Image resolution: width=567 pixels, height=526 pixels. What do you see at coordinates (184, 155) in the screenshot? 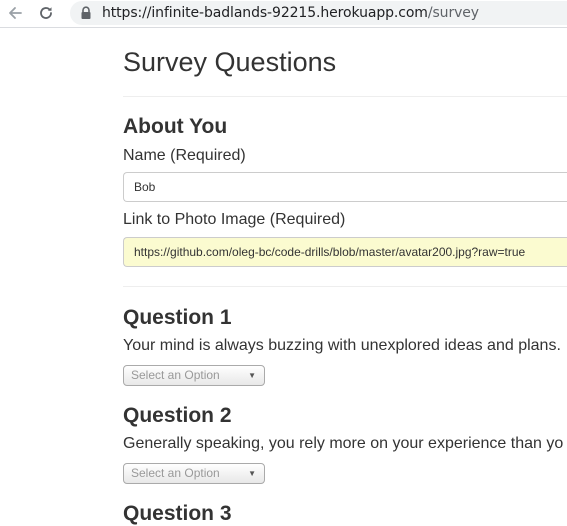
I see `name-label: Name (Required)` at bounding box center [184, 155].